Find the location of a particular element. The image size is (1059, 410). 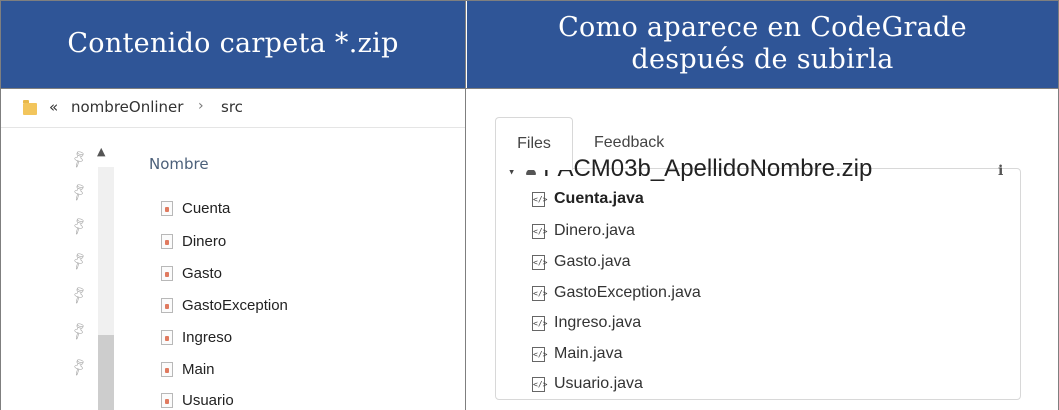

tab-files-label: Files is located at coordinates (534, 143).